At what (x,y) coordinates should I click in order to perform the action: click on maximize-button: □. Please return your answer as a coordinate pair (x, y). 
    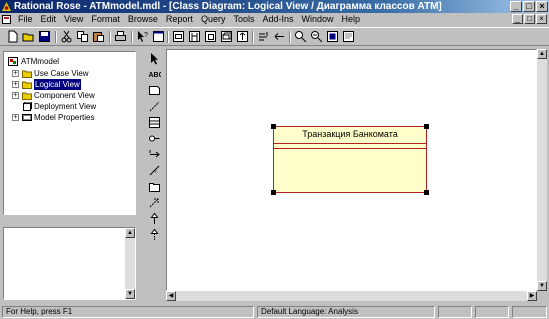
    Looking at the image, I should click on (529, 6).